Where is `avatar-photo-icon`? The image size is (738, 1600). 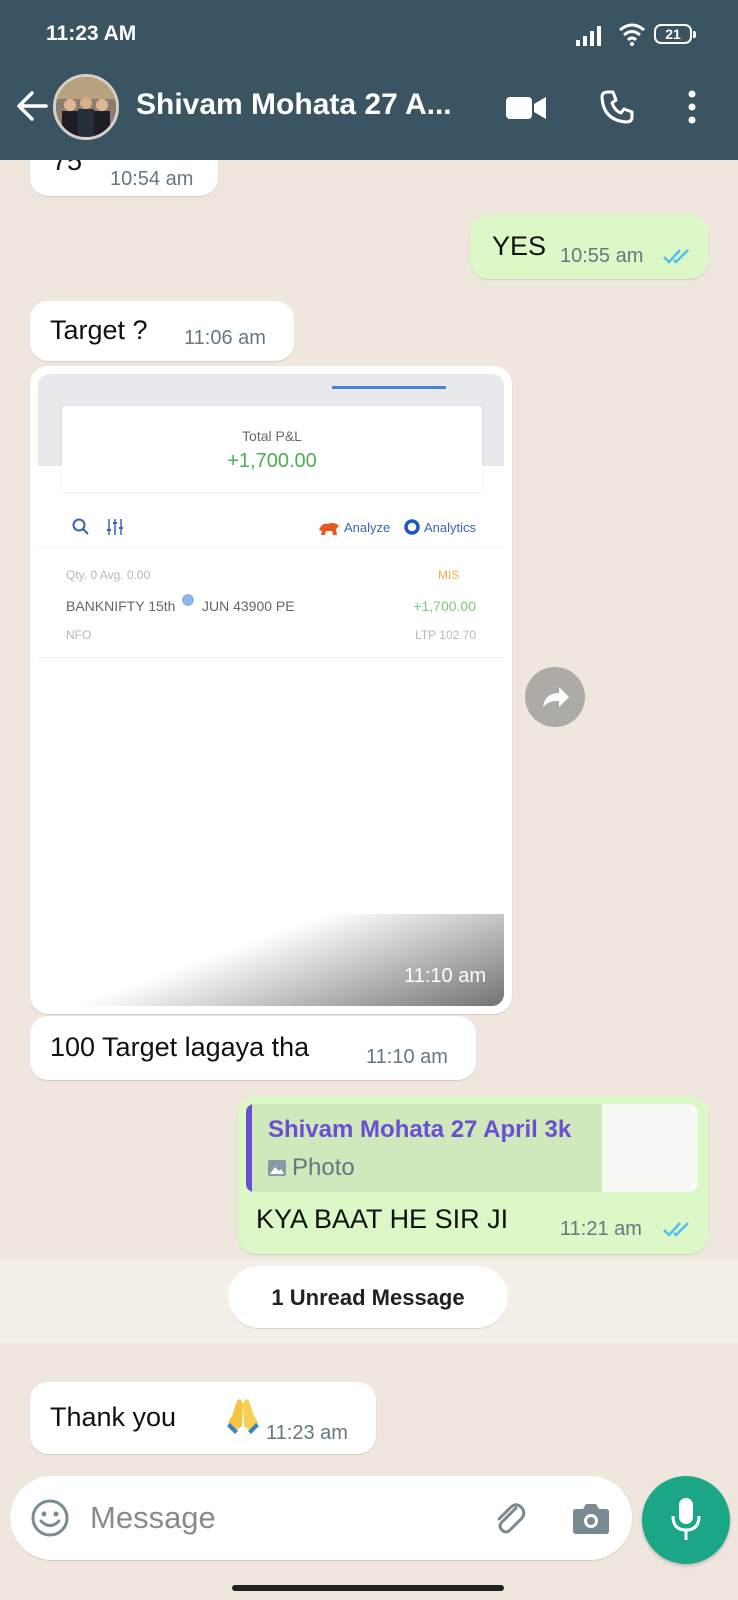 avatar-photo-icon is located at coordinates (86, 107).